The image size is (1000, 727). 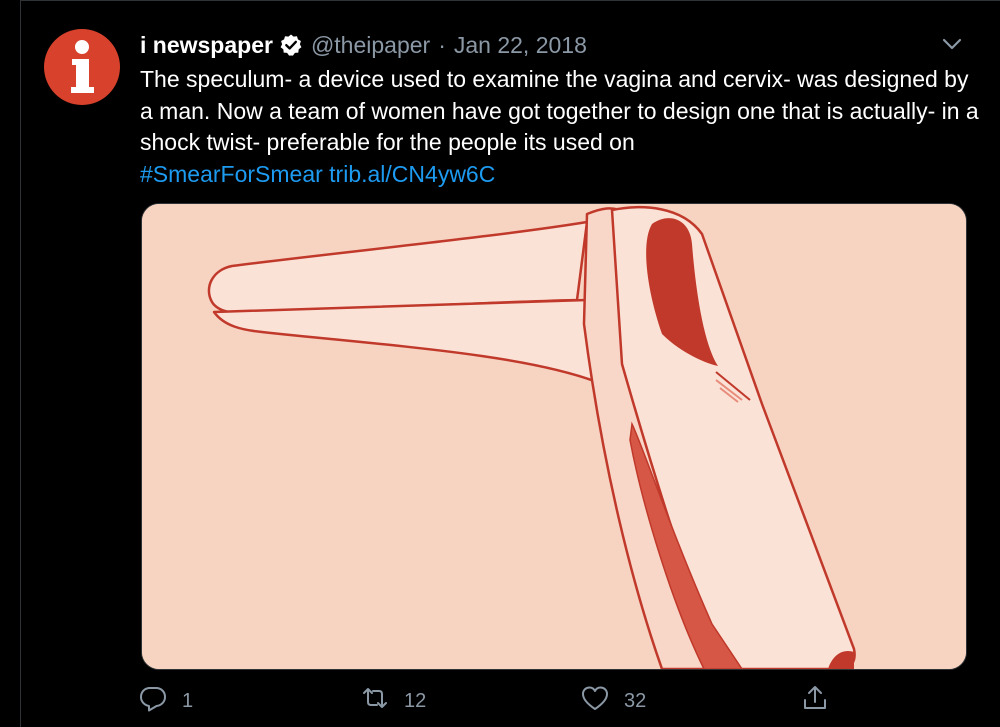 I want to click on share-button, so click(x=815, y=701).